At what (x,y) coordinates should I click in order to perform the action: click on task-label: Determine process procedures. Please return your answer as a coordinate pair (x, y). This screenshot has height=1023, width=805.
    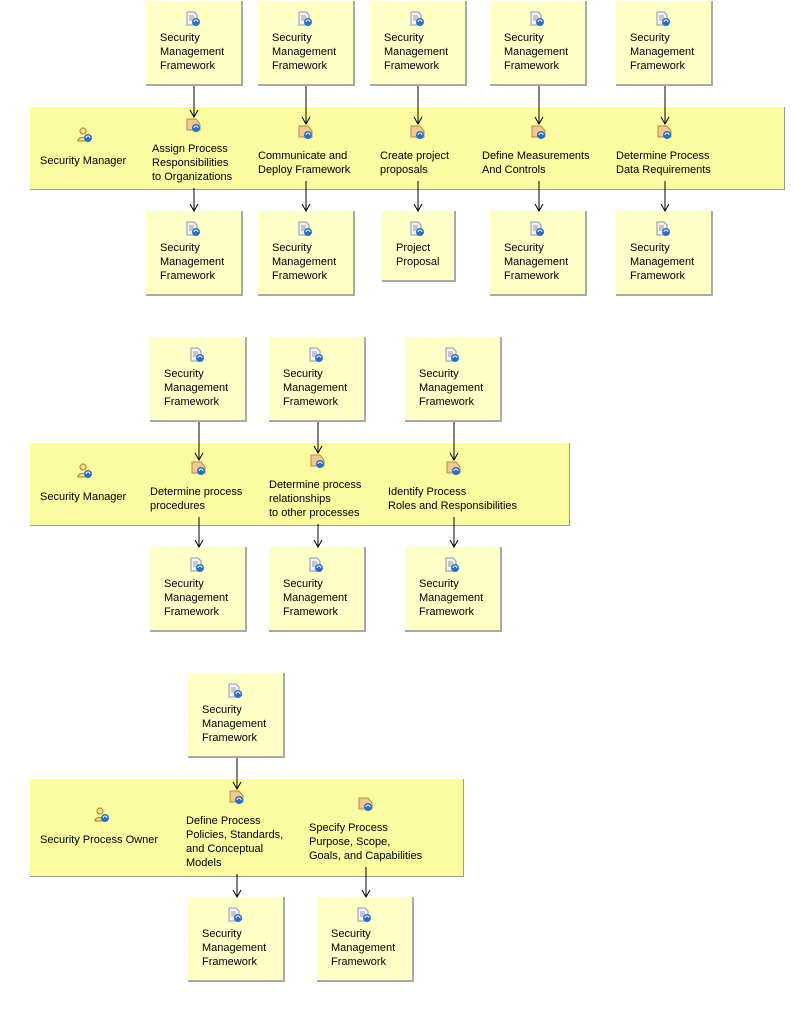
    Looking at the image, I should click on (196, 499).